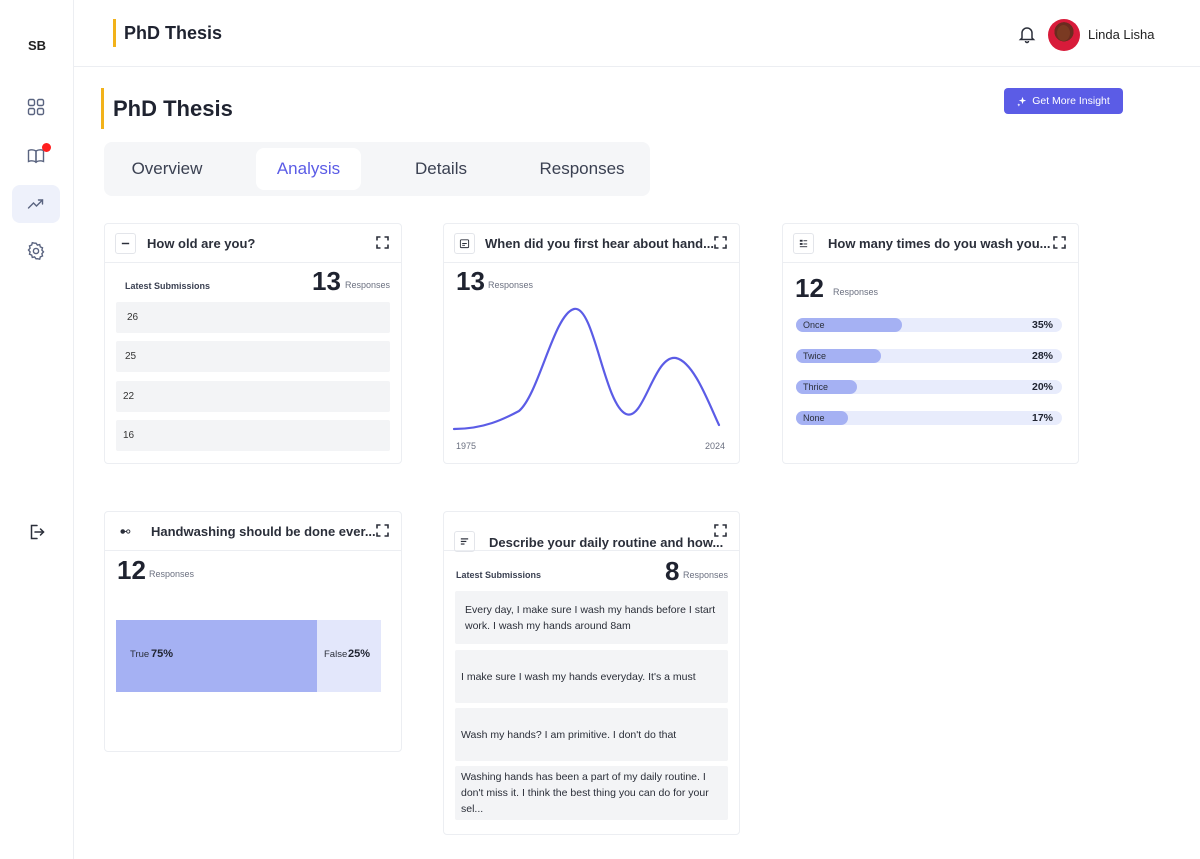 The height and width of the screenshot is (859, 1200). What do you see at coordinates (929, 387) in the screenshot?
I see `option-bar: Thrice 20%` at bounding box center [929, 387].